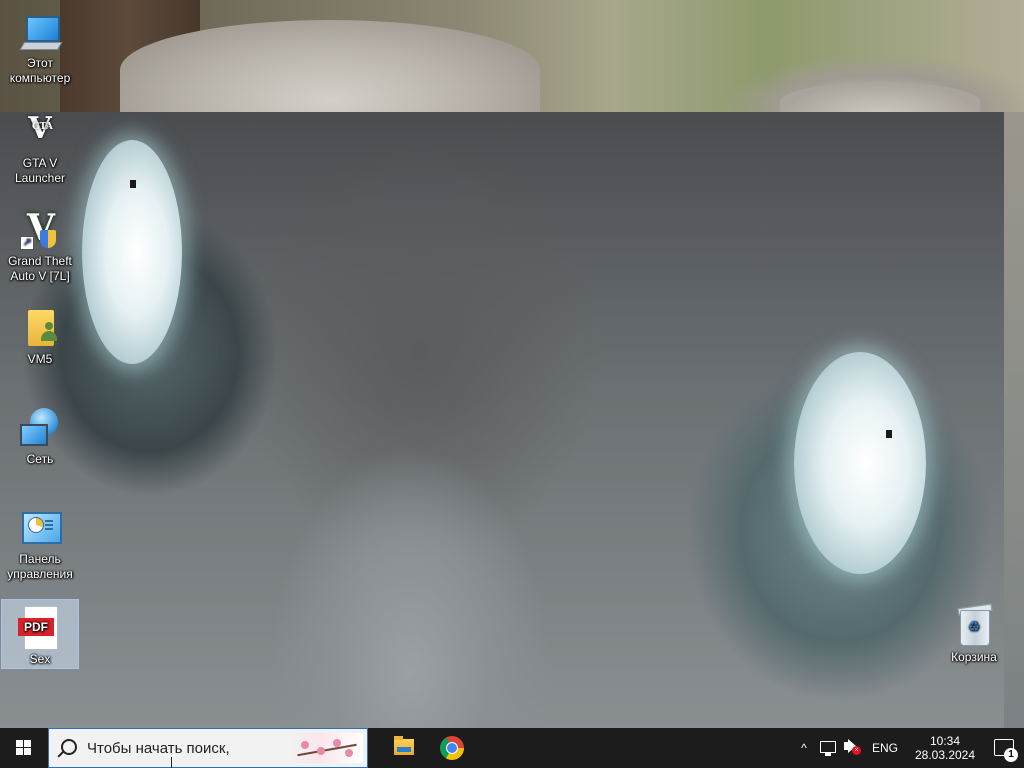 The height and width of the screenshot is (768, 1024). I want to click on windows-logo-icon, so click(24, 748).